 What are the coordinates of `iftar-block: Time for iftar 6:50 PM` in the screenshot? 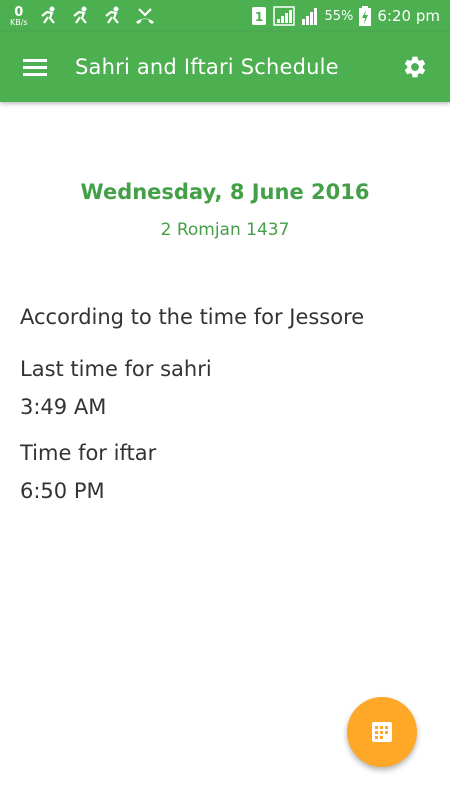 It's located at (192, 472).